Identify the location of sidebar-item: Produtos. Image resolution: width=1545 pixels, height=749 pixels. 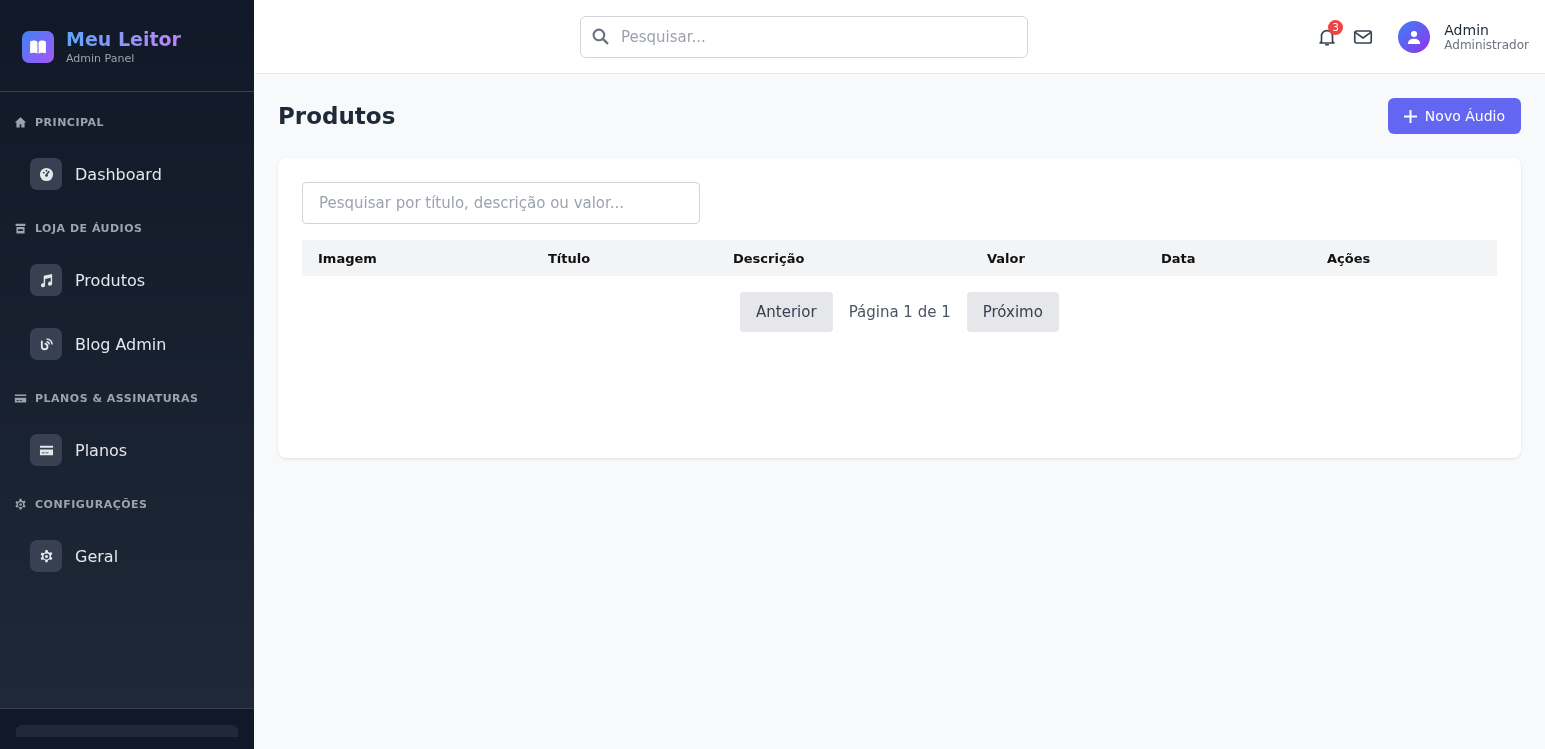
(127, 280).